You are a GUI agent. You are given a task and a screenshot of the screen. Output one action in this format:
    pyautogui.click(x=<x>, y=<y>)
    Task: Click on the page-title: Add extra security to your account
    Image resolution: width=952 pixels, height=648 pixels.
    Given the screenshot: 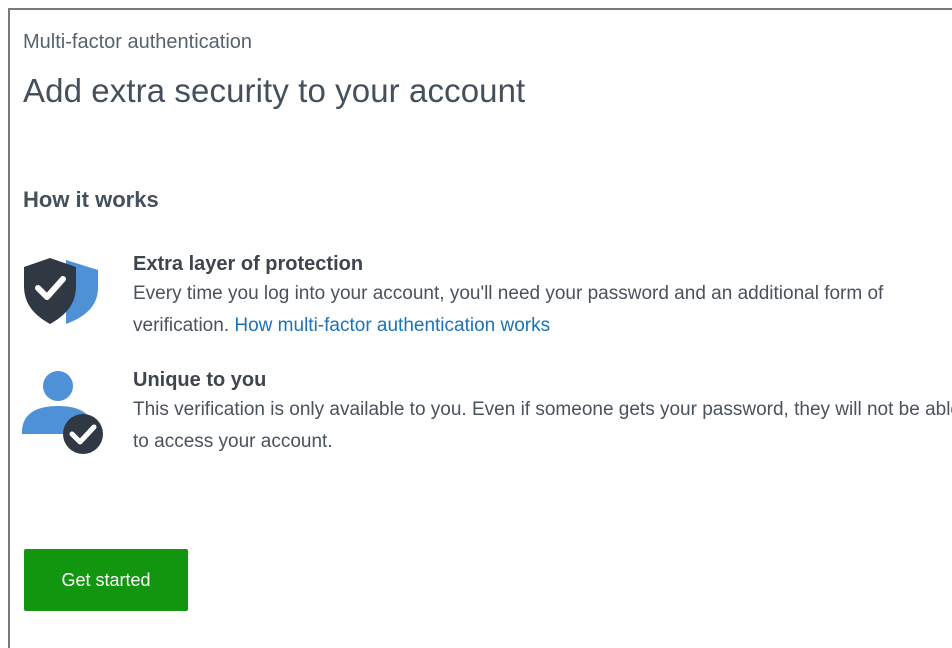 What is the action you would take?
    pyautogui.click(x=274, y=90)
    